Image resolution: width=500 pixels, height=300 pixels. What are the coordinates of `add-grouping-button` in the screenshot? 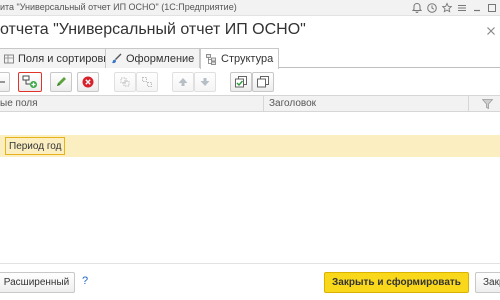 It's located at (30, 82).